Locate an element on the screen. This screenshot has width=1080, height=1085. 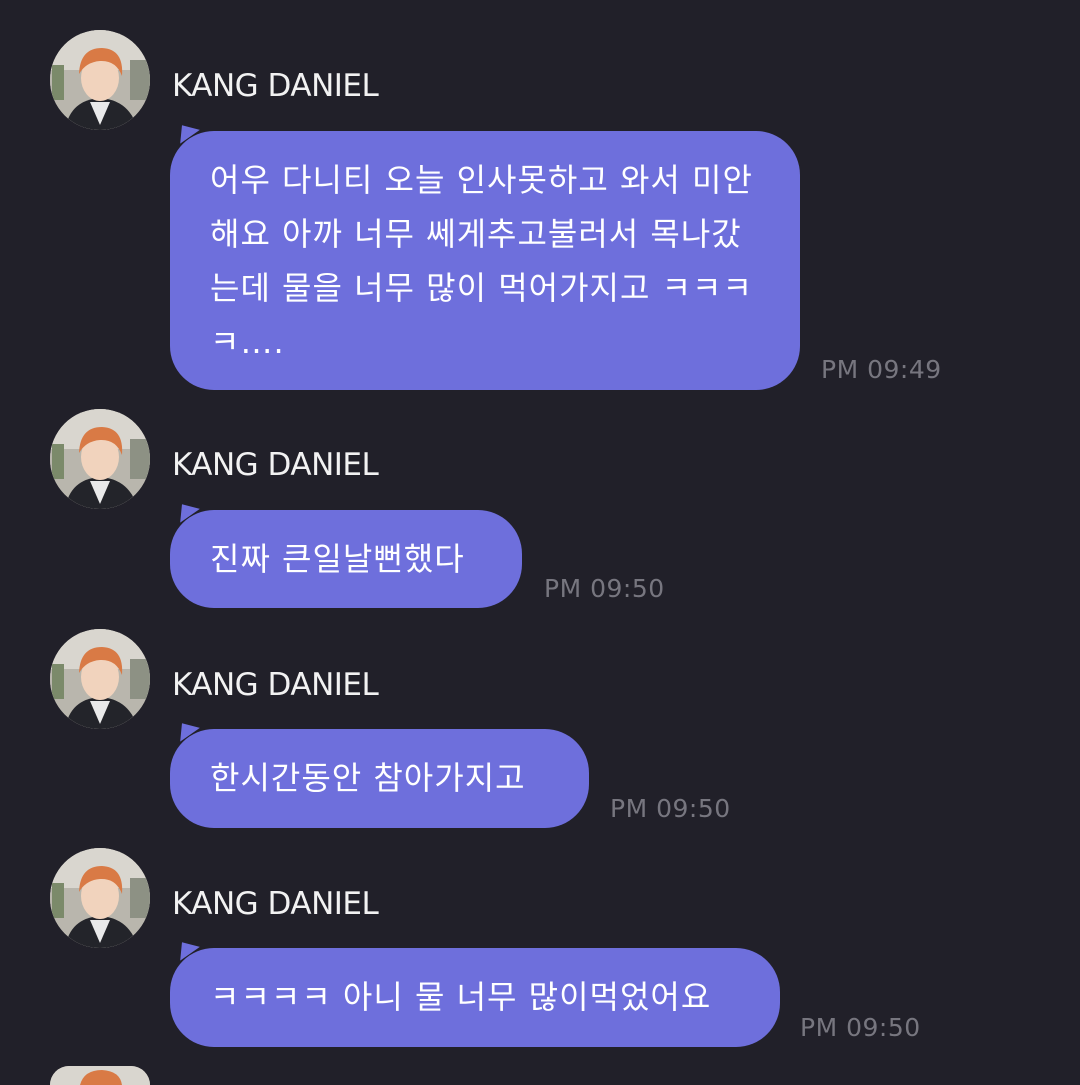
message-bubble: 한시간동안 참아가지고 is located at coordinates (379, 778).